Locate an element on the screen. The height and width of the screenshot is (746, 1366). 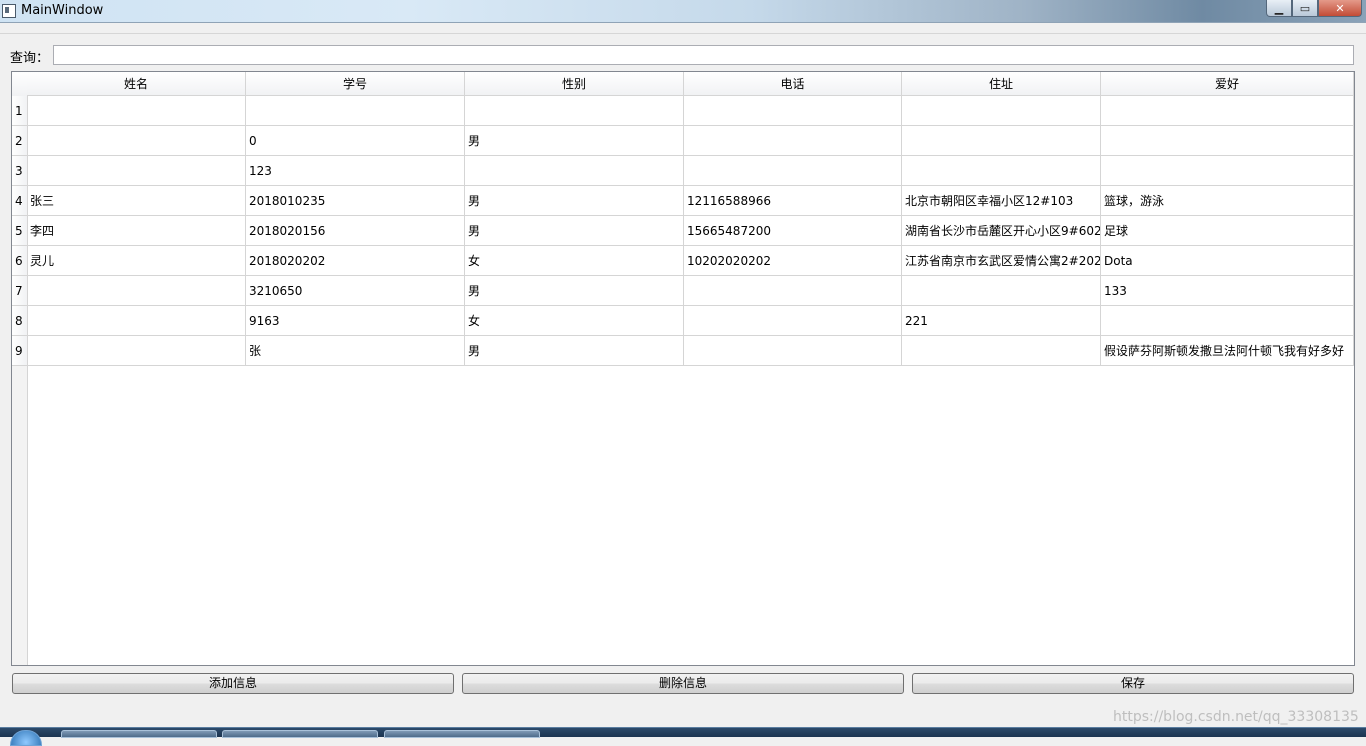
table-cell: 张 is located at coordinates (355, 351).